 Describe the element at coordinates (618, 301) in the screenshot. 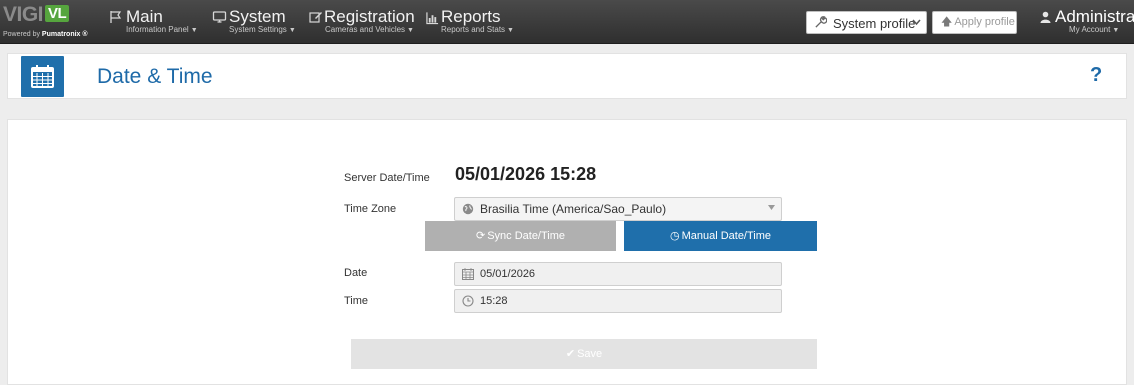

I see `time-input: 15:28` at that location.